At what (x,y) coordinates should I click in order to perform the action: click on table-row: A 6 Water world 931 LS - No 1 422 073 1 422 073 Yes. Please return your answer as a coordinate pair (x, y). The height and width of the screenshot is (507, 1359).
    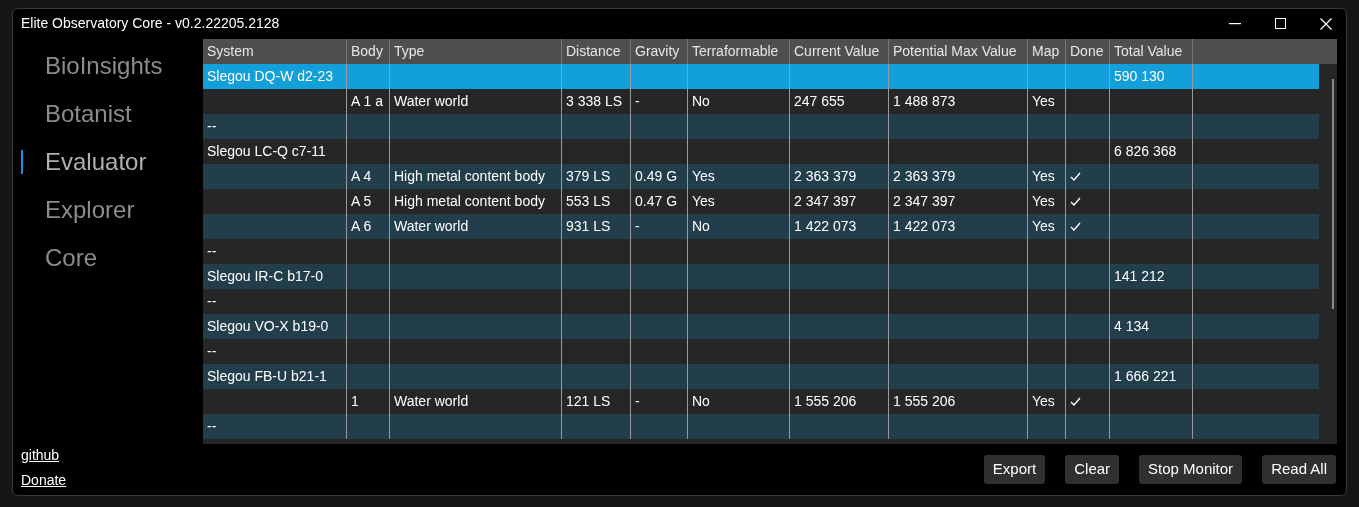
    Looking at the image, I should click on (761, 226).